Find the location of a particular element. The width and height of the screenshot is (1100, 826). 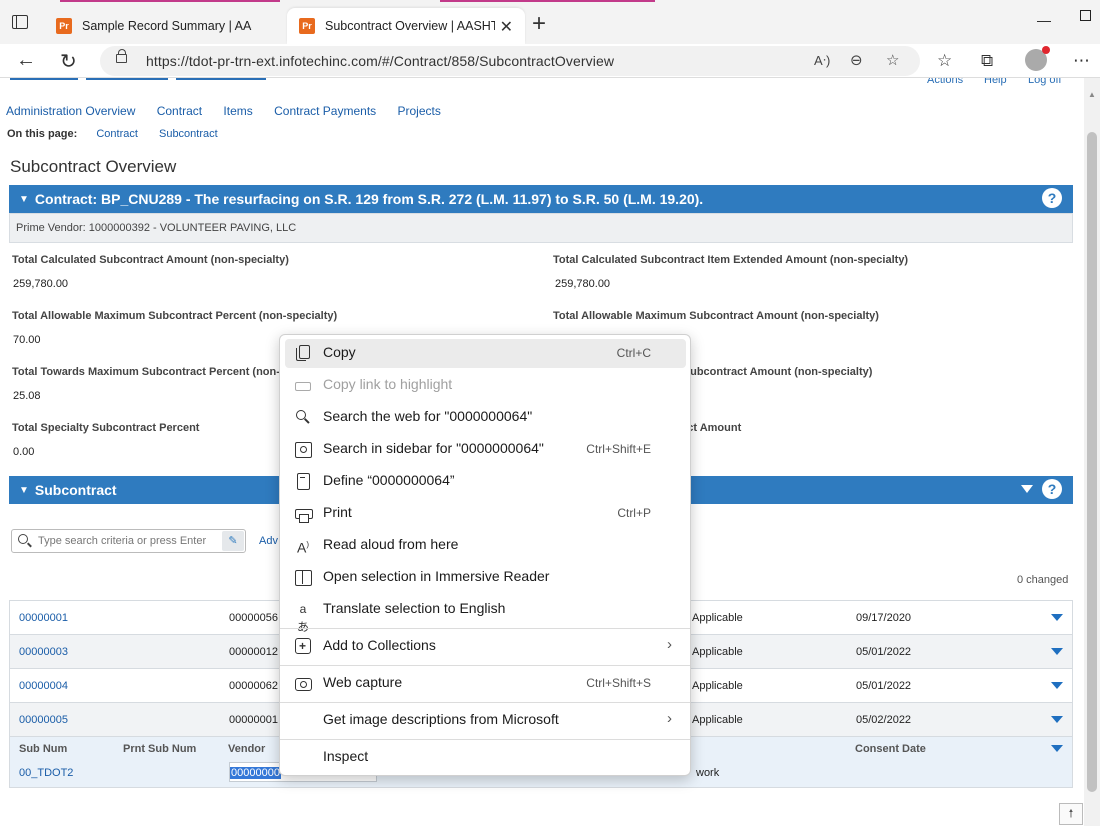

menu-item-label: Copy link to highlight is located at coordinates (388, 384).